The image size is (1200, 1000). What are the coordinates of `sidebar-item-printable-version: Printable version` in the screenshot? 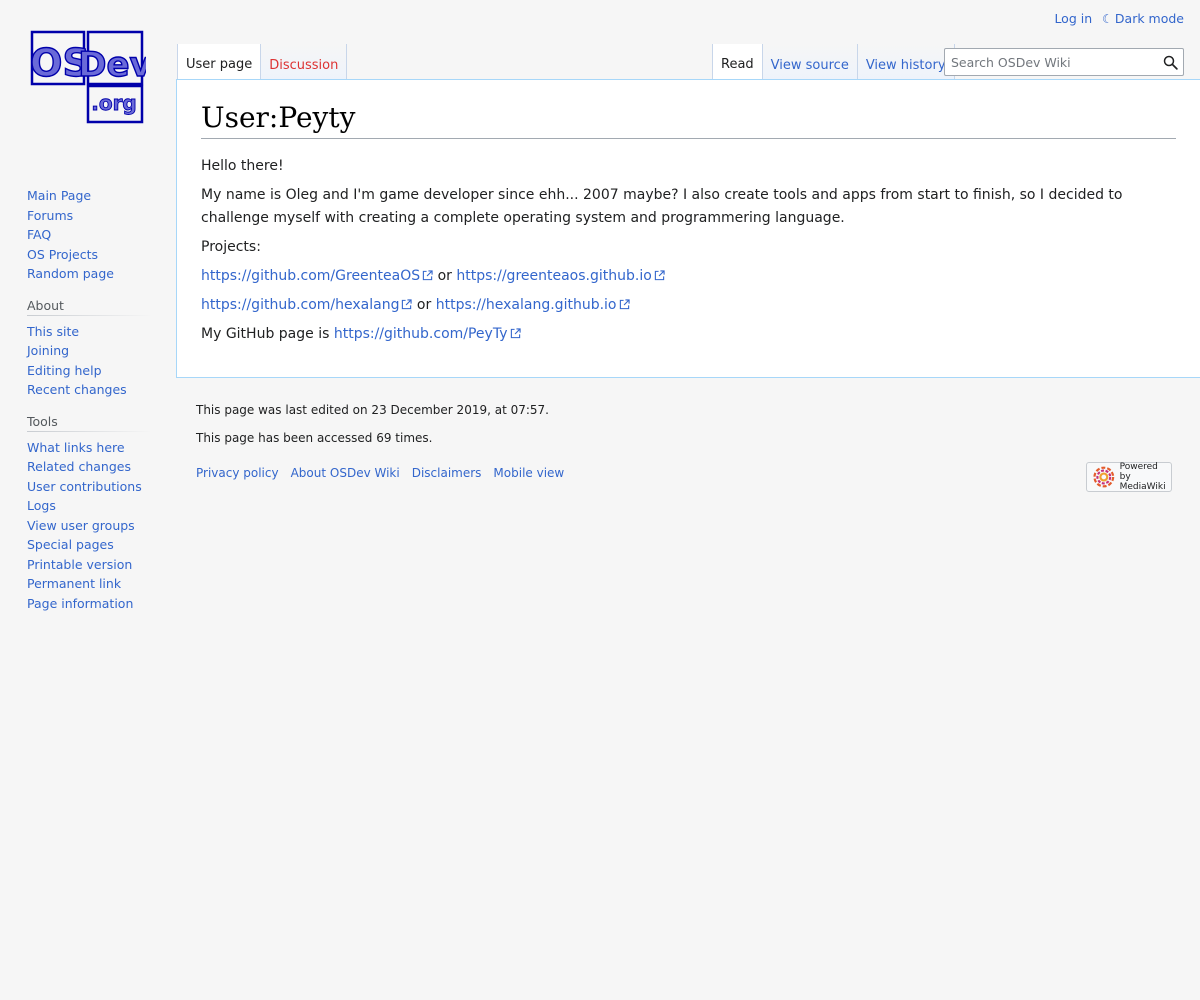 It's located at (79, 564).